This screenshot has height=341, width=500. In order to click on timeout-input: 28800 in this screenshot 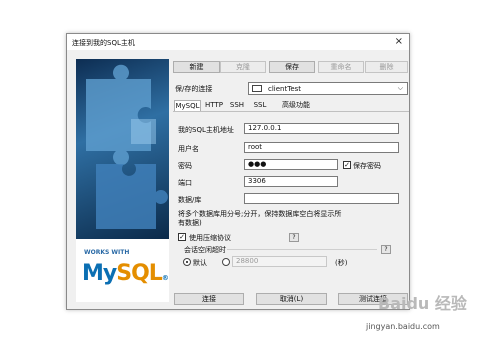, I will do `click(279, 261)`.